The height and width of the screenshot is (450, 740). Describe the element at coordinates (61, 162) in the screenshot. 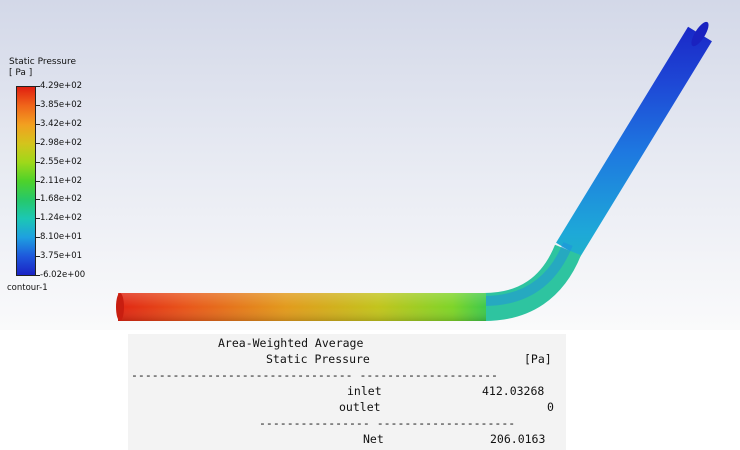

I see `legend-tick-label: 2.55e+02` at that location.